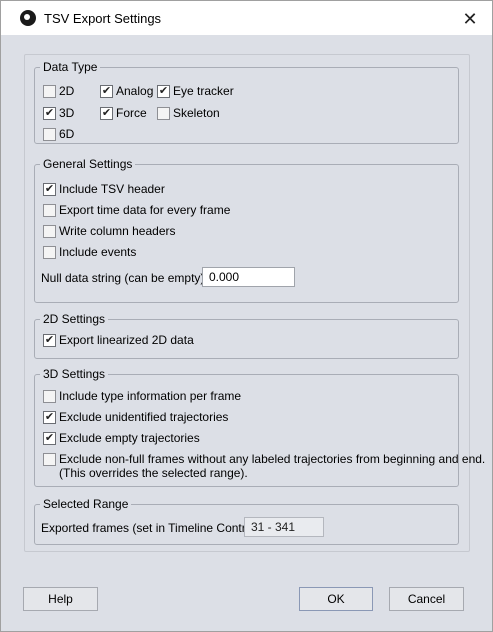 Image resolution: width=493 pixels, height=632 pixels. Describe the element at coordinates (67, 113) in the screenshot. I see `checkbox-label: 3D` at that location.